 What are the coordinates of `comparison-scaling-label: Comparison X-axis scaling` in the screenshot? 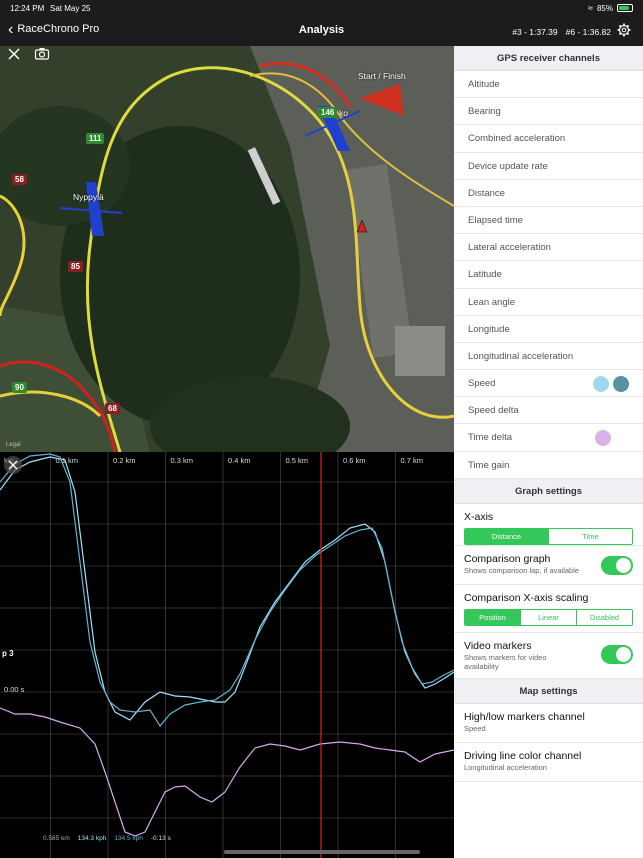 It's located at (526, 597).